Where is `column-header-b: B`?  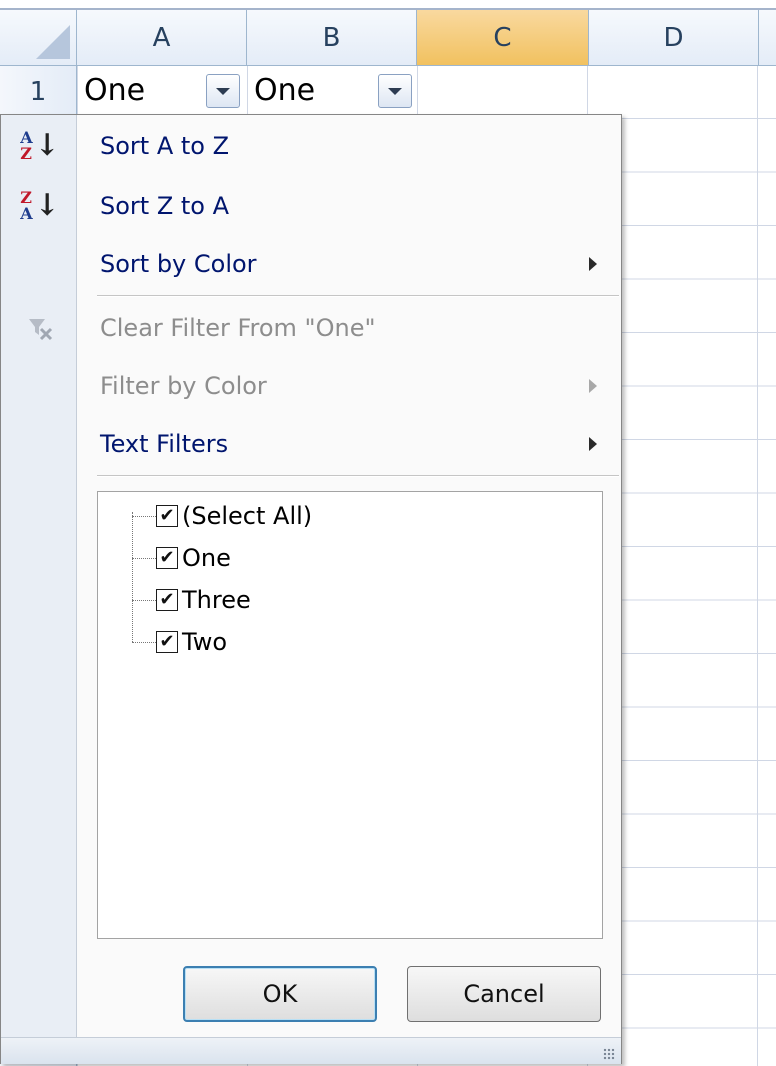 column-header-b: B is located at coordinates (332, 37).